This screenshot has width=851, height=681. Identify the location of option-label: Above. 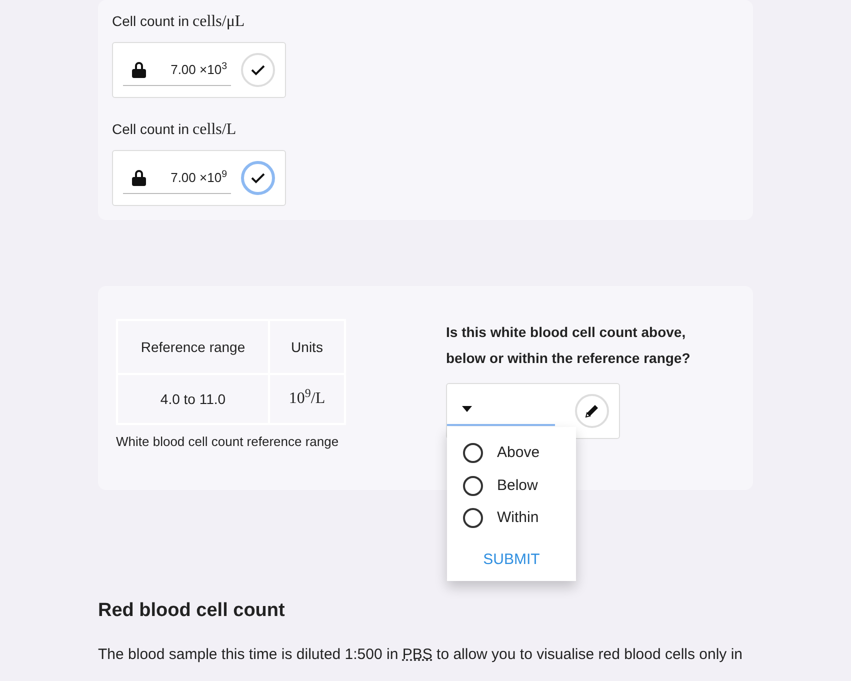
(518, 453).